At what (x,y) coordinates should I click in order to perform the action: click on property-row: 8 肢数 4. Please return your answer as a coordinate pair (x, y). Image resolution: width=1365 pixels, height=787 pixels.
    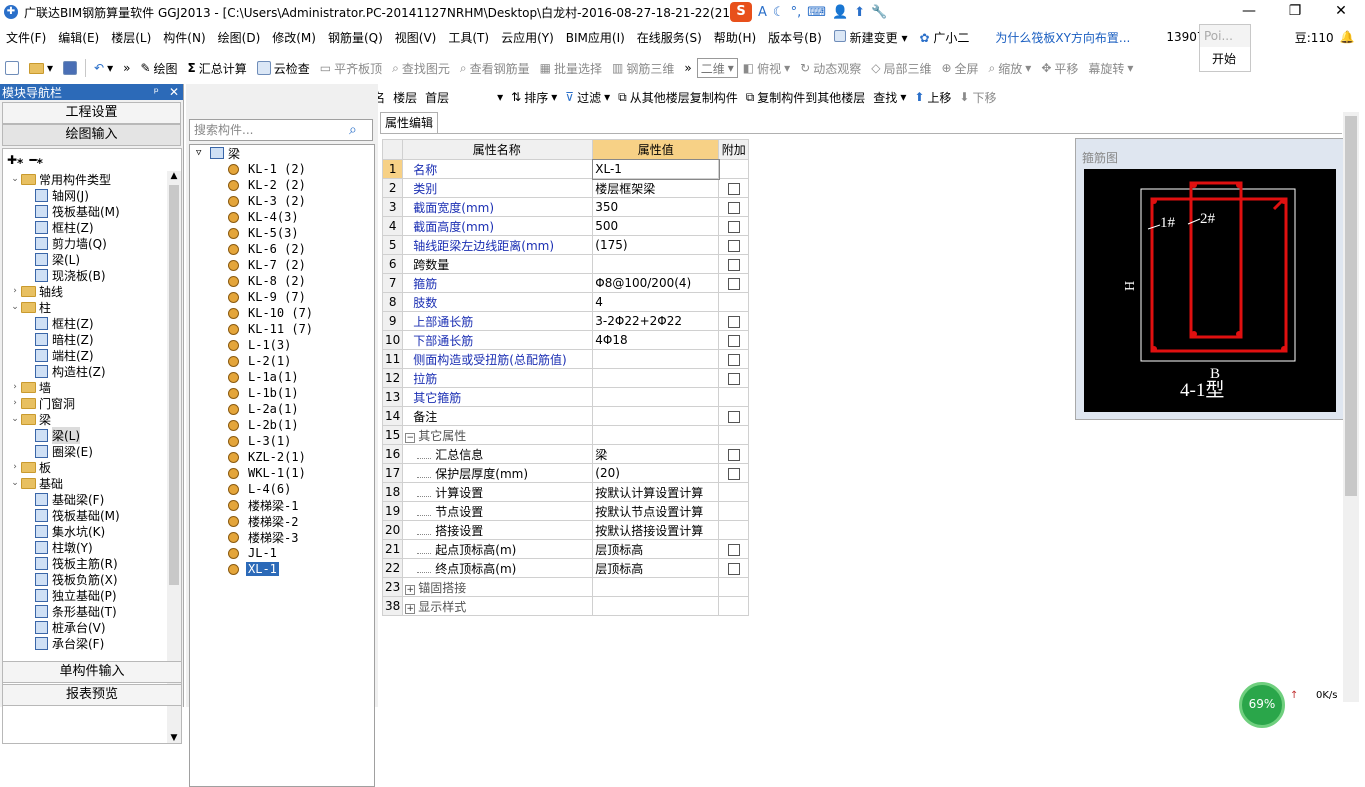
    Looking at the image, I should click on (565, 302).